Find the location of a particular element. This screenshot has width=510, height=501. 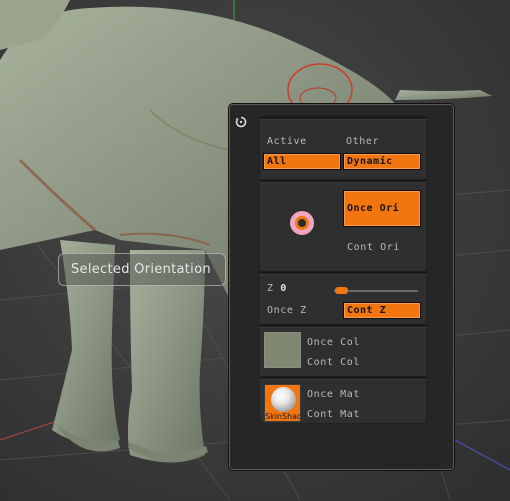

z-label: Z 0 is located at coordinates (277, 288).